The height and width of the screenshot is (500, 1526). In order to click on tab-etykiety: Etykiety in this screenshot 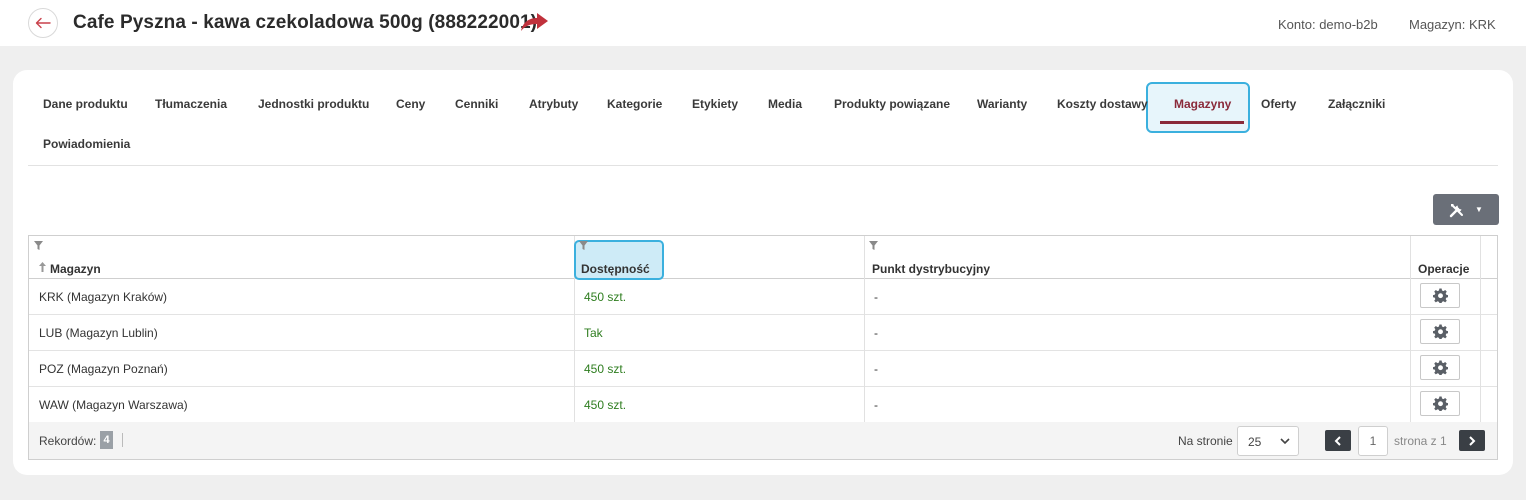, I will do `click(715, 104)`.